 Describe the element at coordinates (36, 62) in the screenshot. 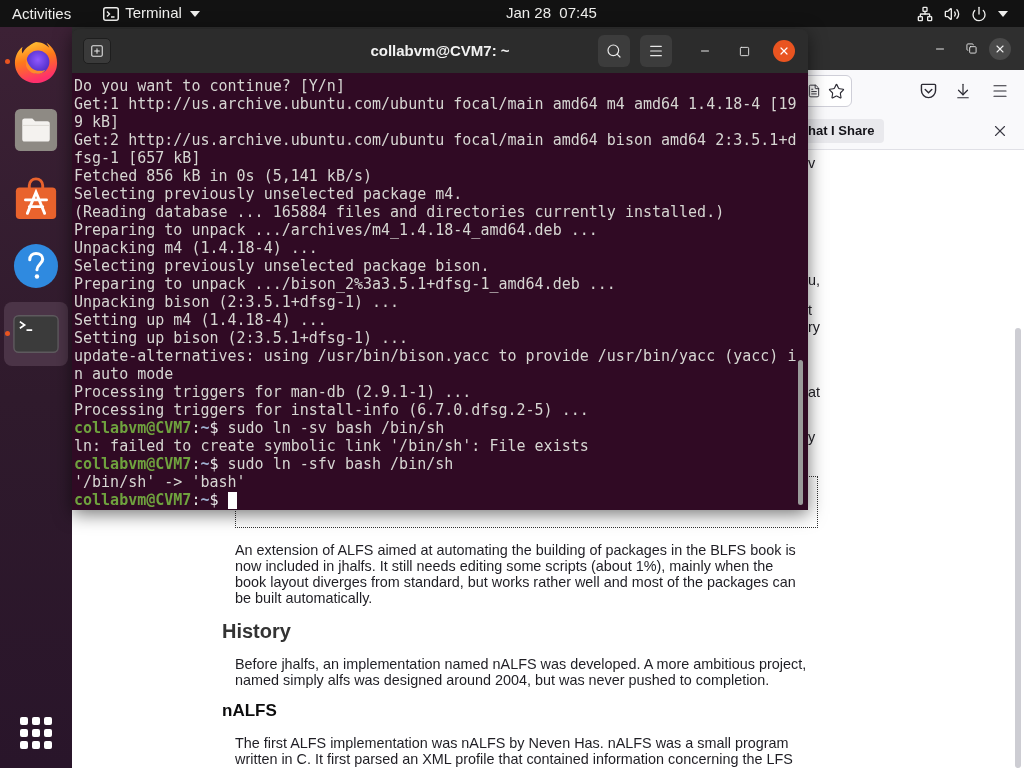

I see `browser-icon` at that location.